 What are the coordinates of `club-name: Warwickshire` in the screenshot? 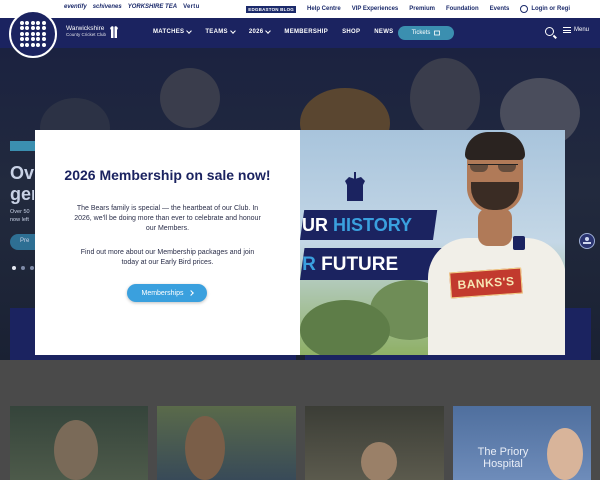 It's located at (85, 28).